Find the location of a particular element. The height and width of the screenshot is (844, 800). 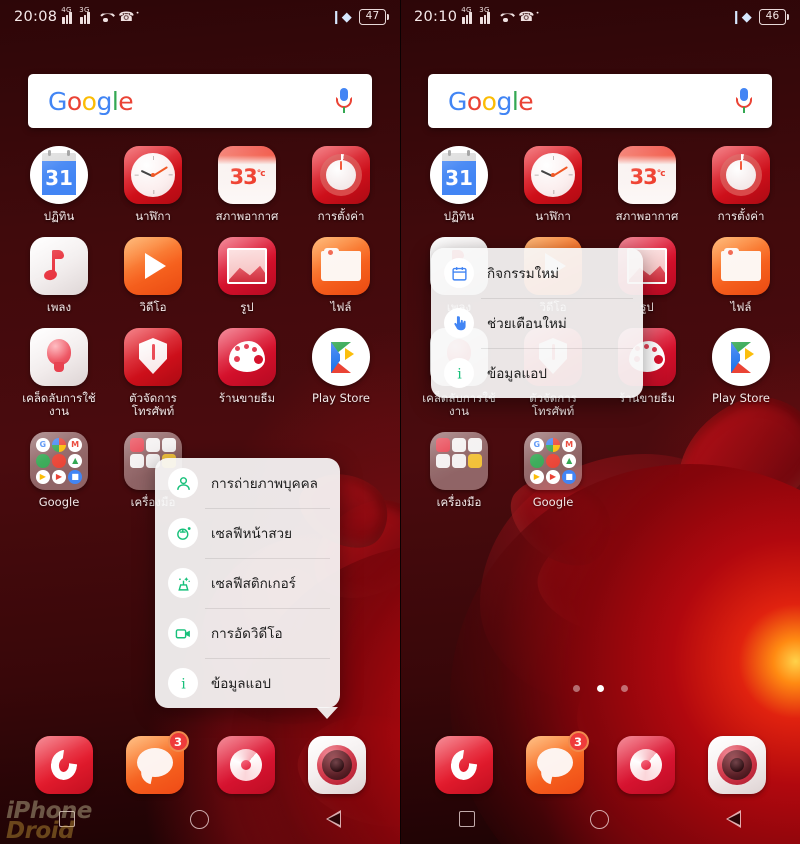

popup-item-new-event: กิจกรรมใหม่ is located at coordinates (537, 273).